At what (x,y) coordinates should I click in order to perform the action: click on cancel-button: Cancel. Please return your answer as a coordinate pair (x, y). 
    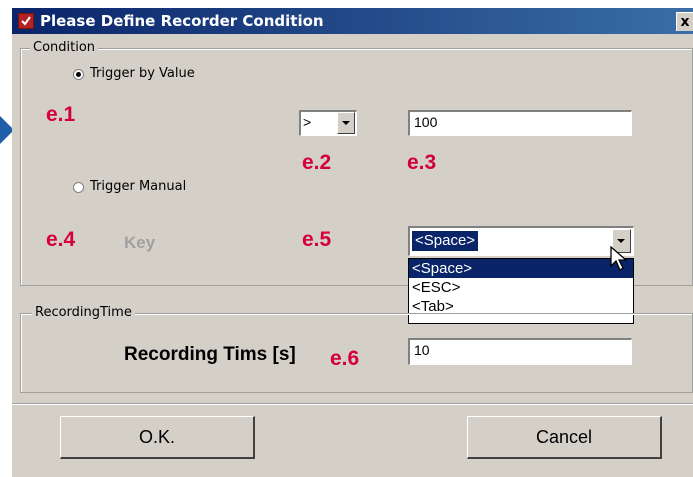
    Looking at the image, I should click on (564, 437).